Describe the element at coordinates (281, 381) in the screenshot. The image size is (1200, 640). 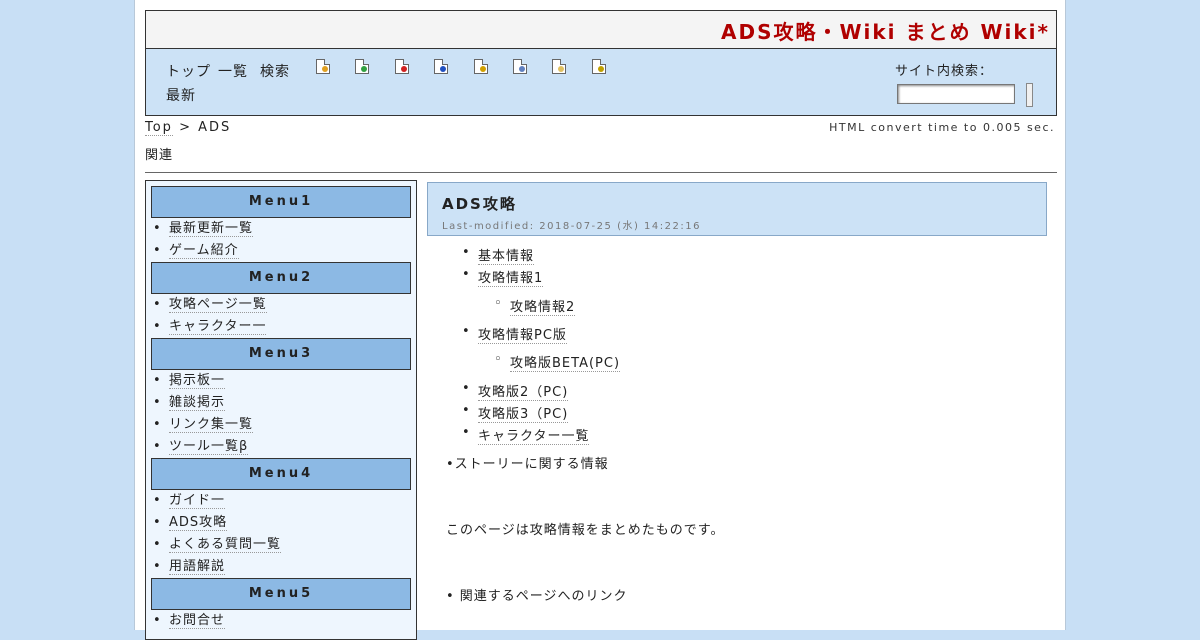
I see `sidebar-item: 掲示板一` at that location.